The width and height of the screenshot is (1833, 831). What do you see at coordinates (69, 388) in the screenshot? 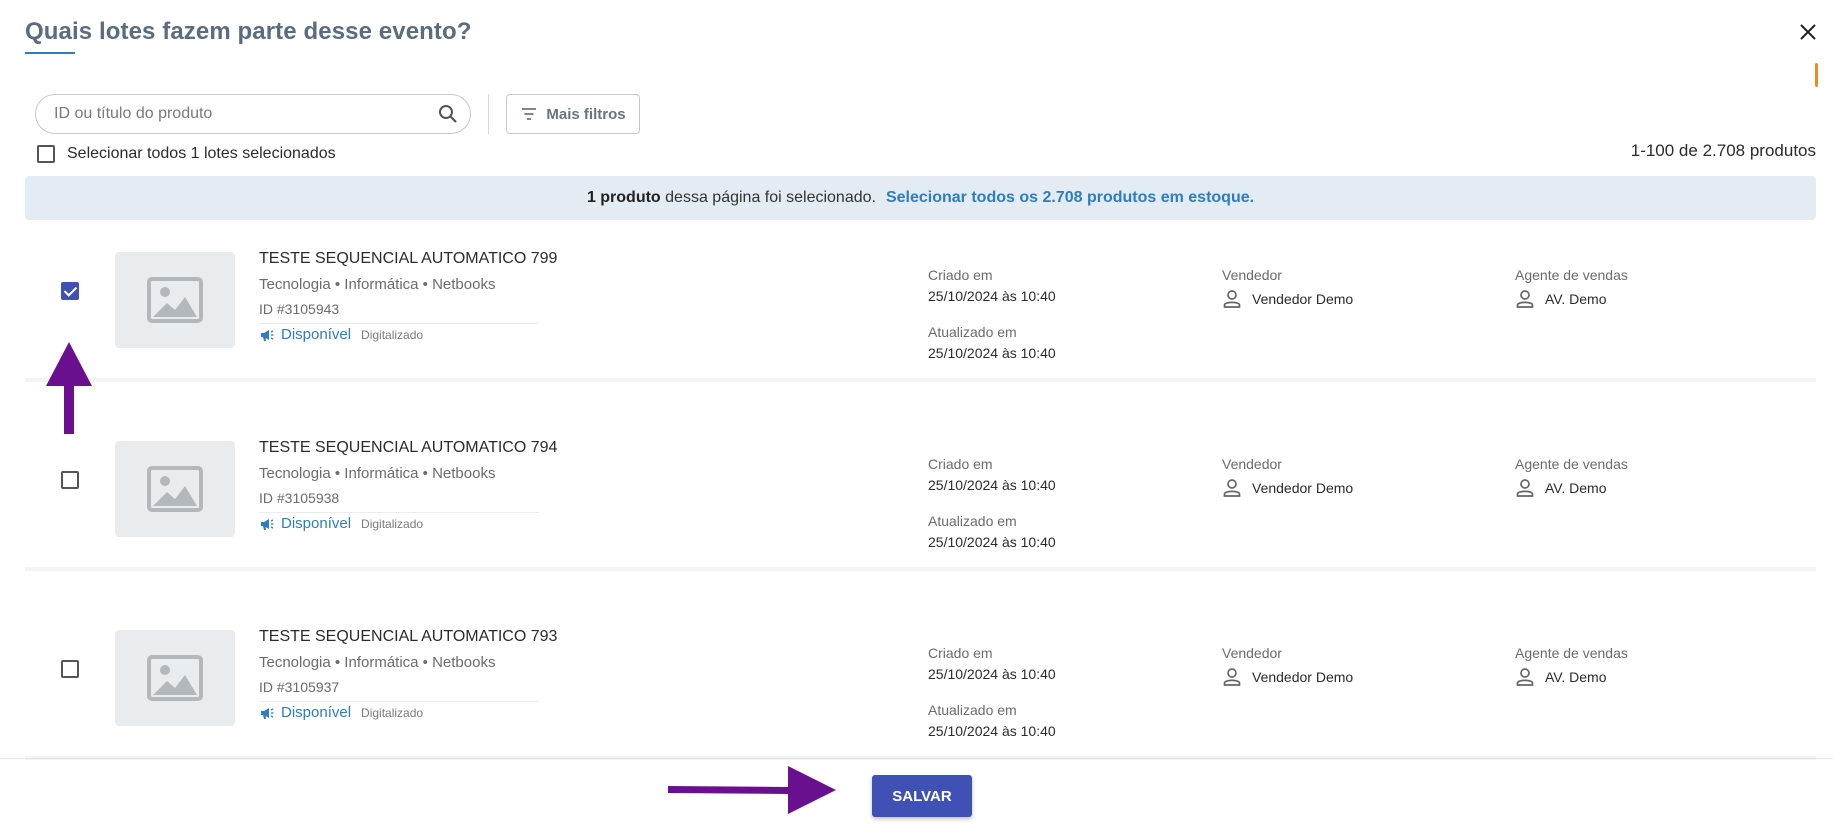
I see `annotation-arrow-up-icon` at bounding box center [69, 388].